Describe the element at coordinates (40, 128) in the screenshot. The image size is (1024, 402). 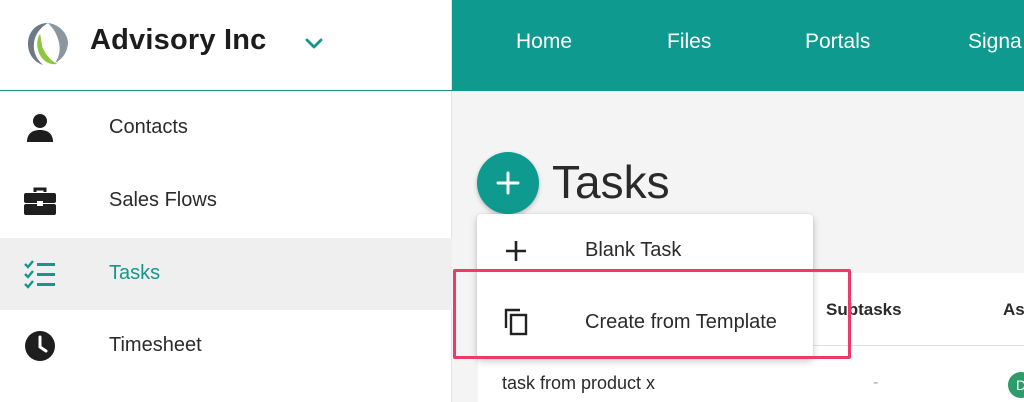
I see `person-icon` at that location.